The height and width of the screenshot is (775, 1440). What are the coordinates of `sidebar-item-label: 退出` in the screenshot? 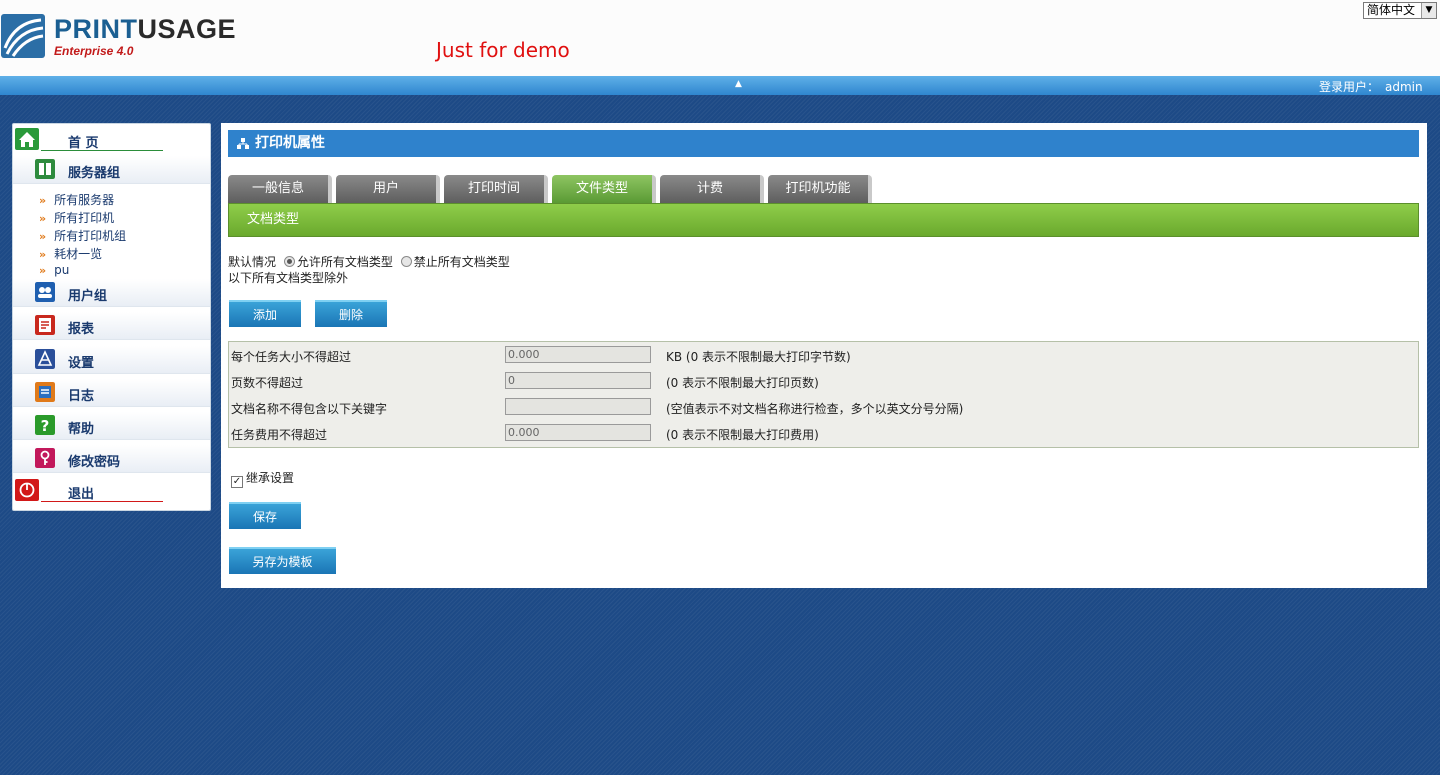 It's located at (81, 494).